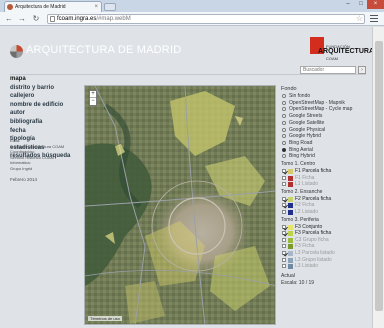  I want to click on sidebar-item-distrito: distrito y barrio, so click(45, 88).